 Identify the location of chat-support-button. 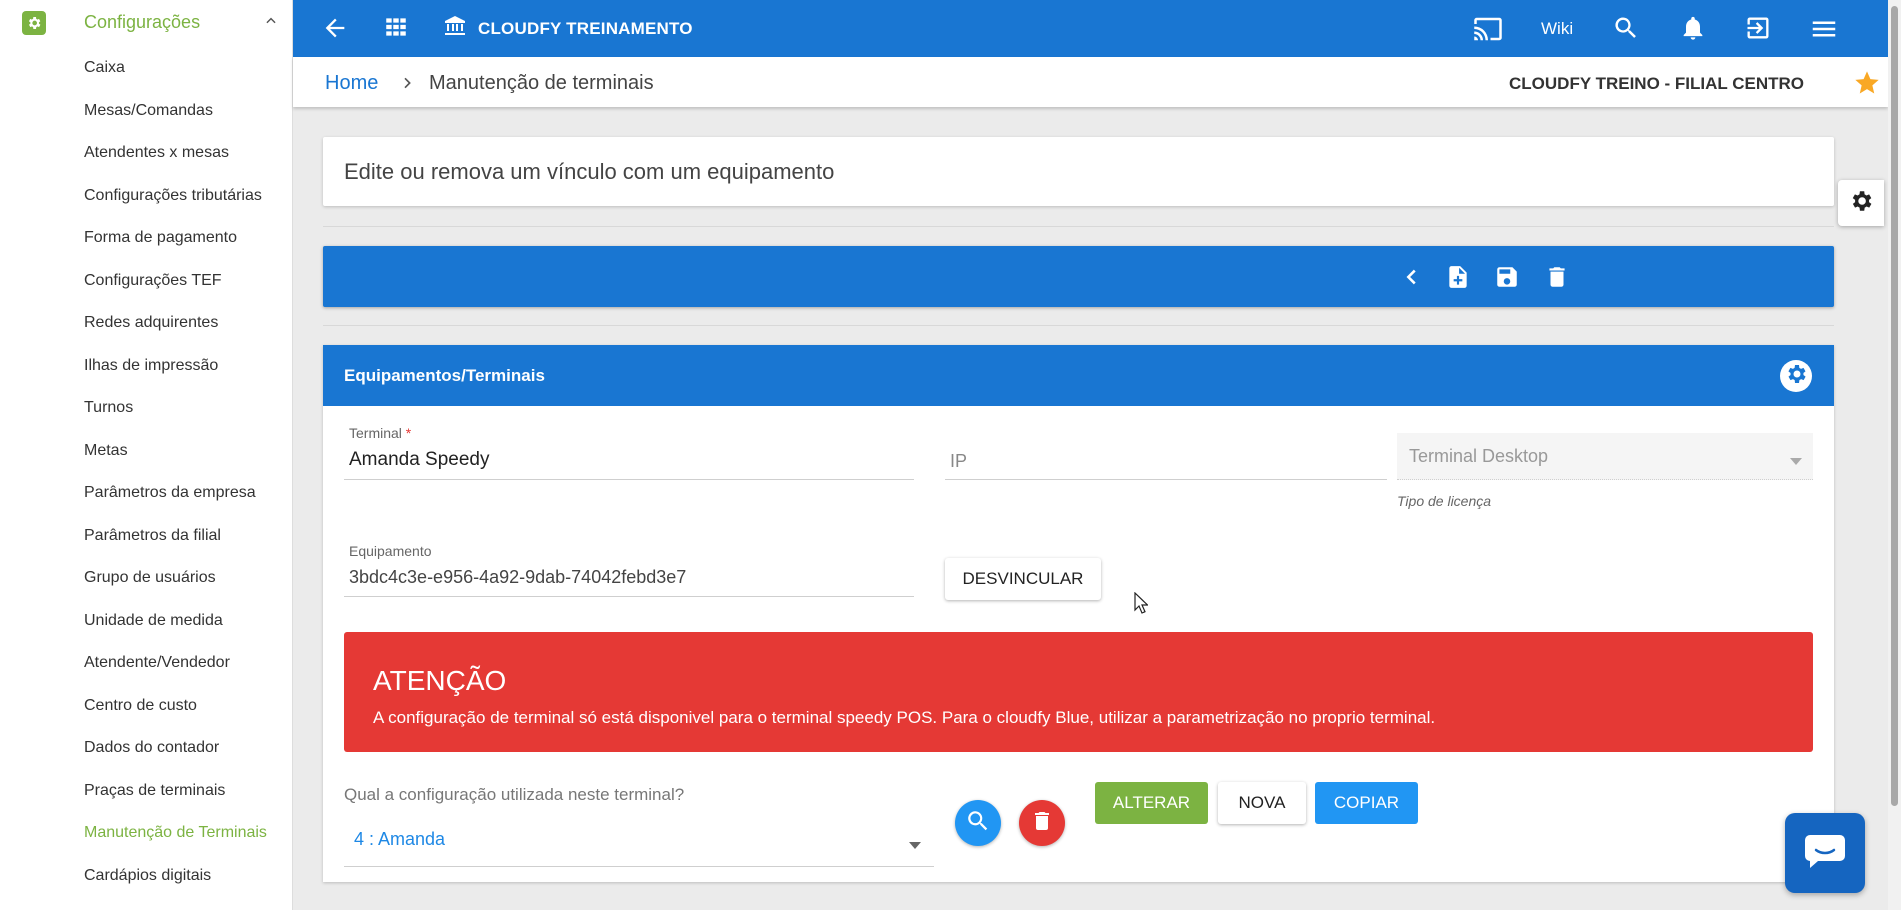
(1825, 853).